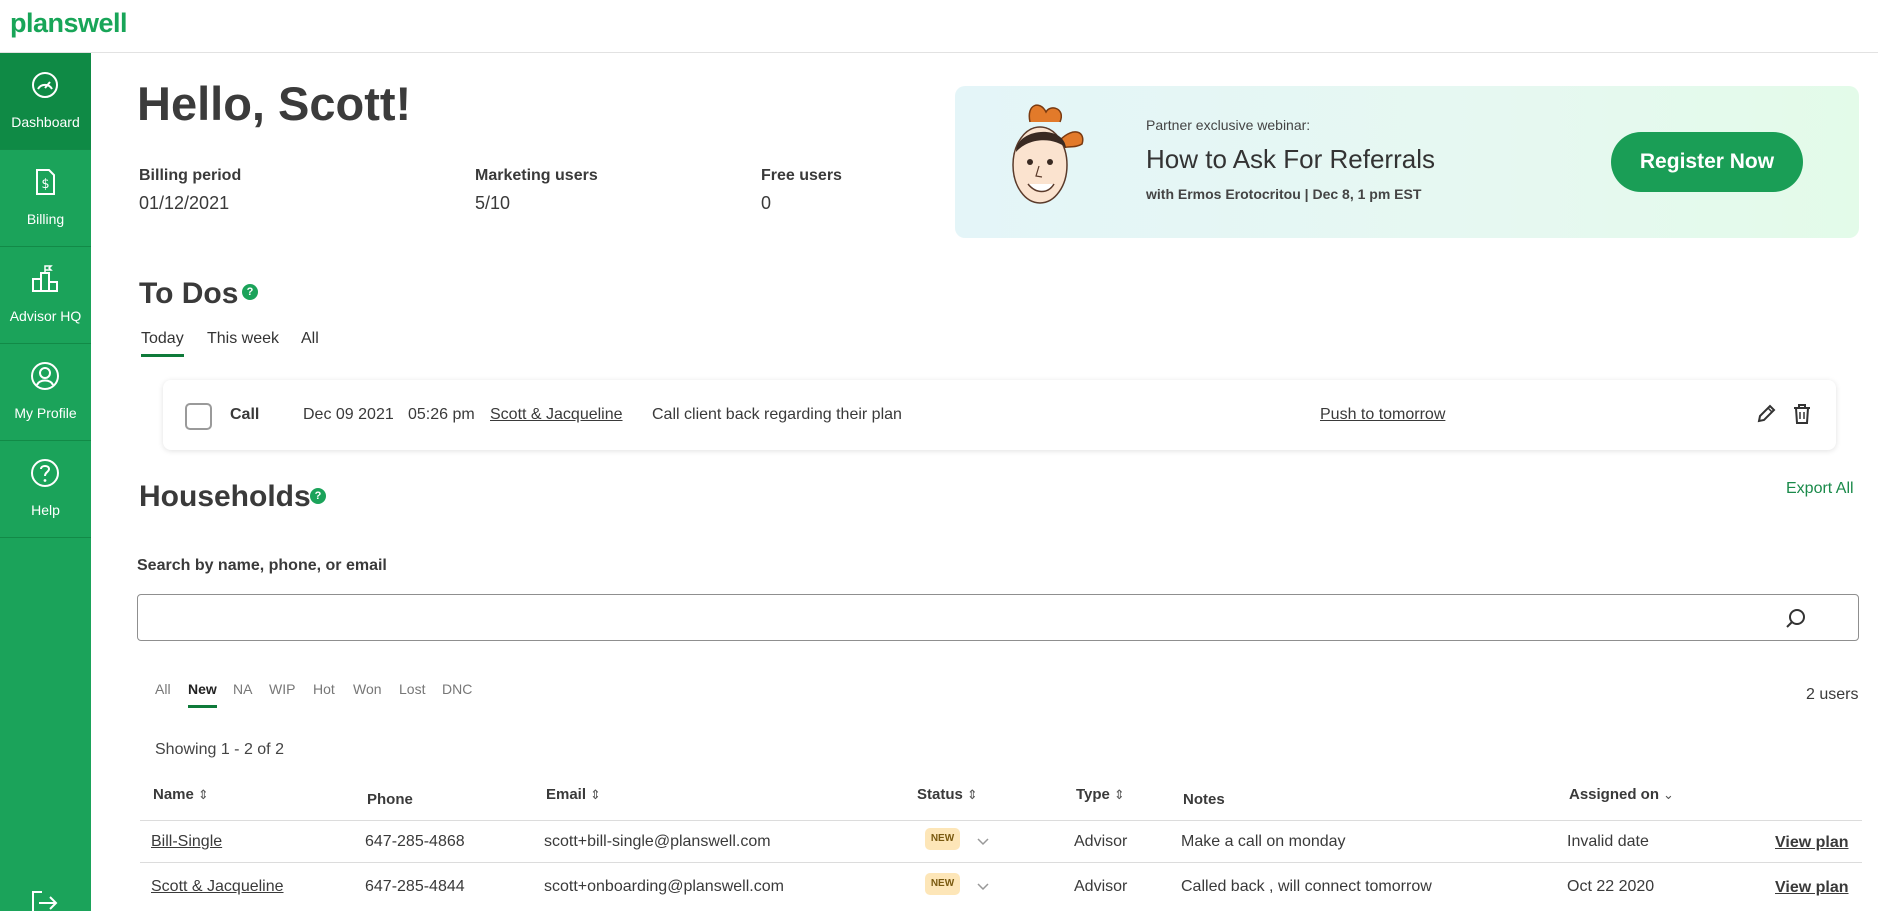 The height and width of the screenshot is (917, 1878). I want to click on sidebar-item-billing: $ Billing, so click(45, 198).